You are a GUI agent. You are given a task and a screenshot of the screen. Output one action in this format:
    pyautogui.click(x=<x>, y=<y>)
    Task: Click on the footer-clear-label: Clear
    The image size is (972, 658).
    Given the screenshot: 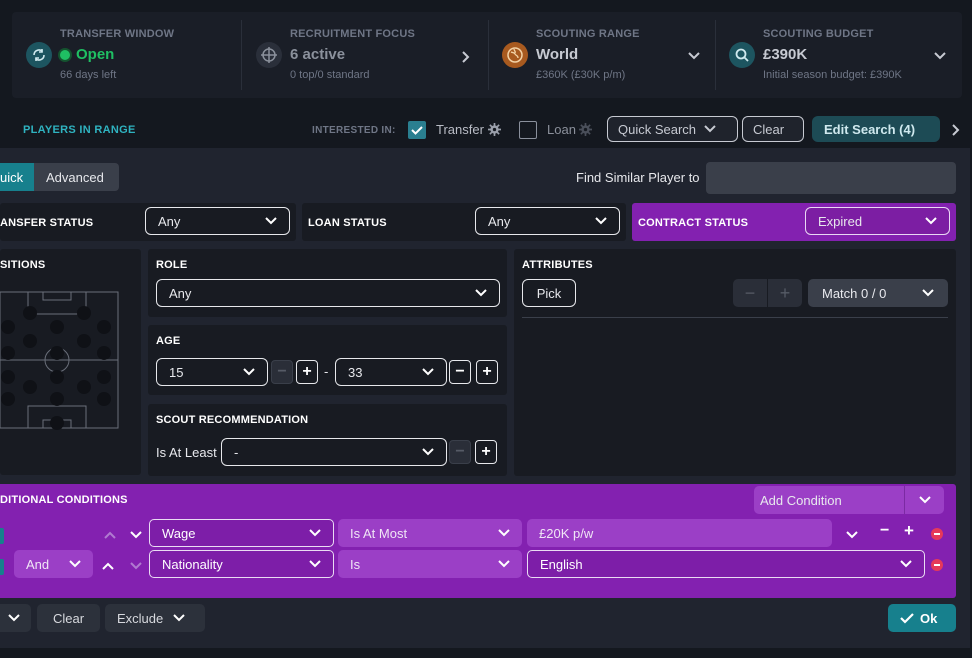 What is the action you would take?
    pyautogui.click(x=68, y=618)
    